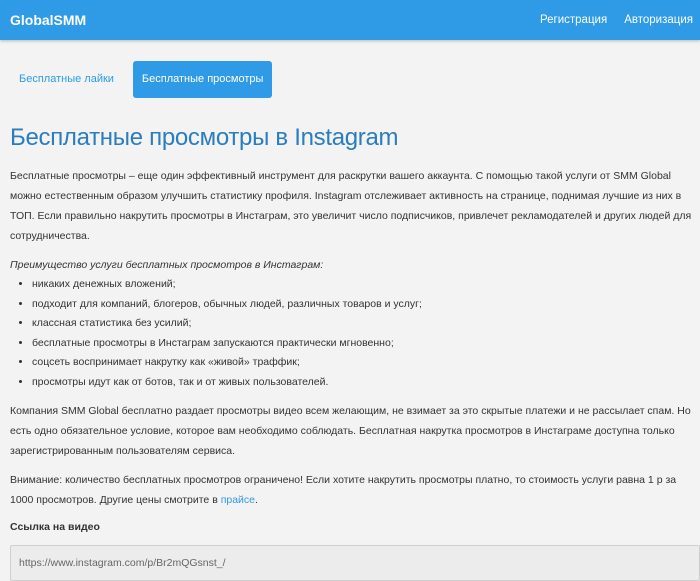 Image resolution: width=700 pixels, height=581 pixels. Describe the element at coordinates (48, 20) in the screenshot. I see `brand-logo: GlobalSMM` at that location.